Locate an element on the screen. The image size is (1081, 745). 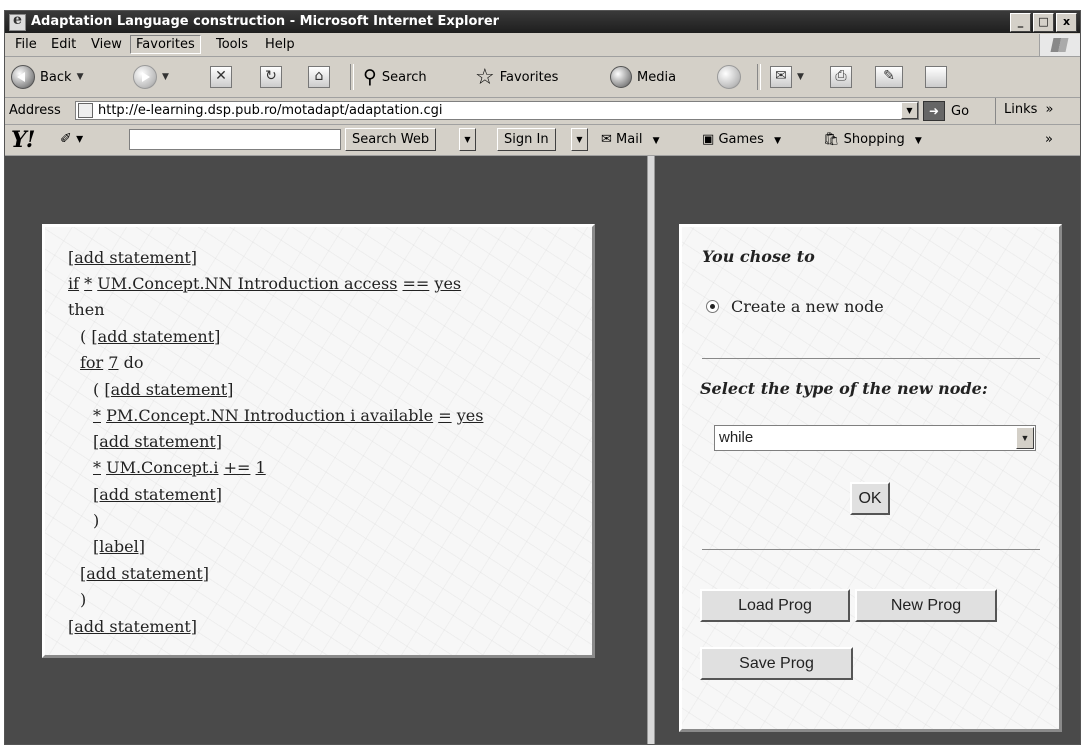
go-button: ➜ Go is located at coordinates (946, 111).